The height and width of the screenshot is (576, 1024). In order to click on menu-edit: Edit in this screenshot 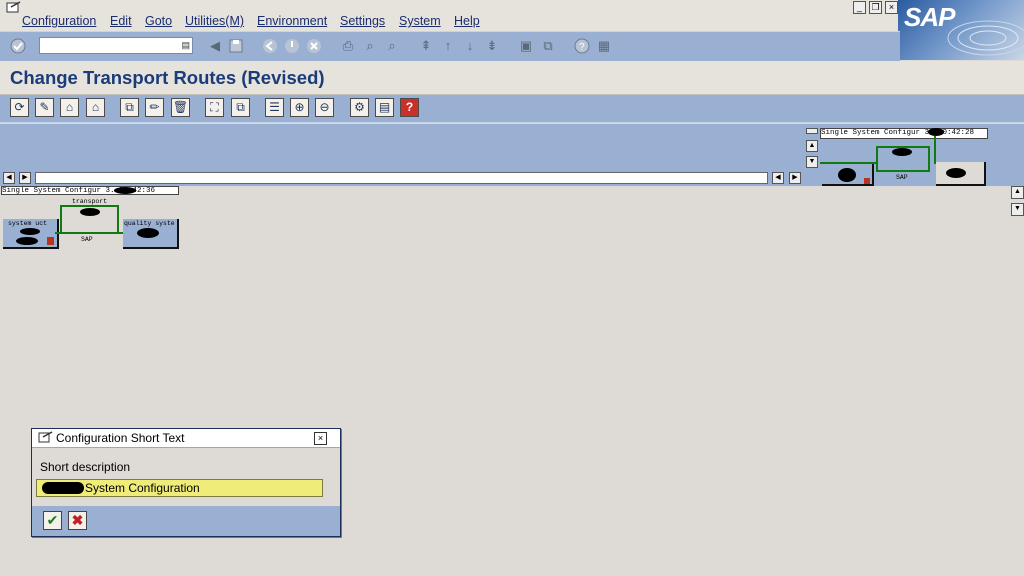, I will do `click(121, 21)`.